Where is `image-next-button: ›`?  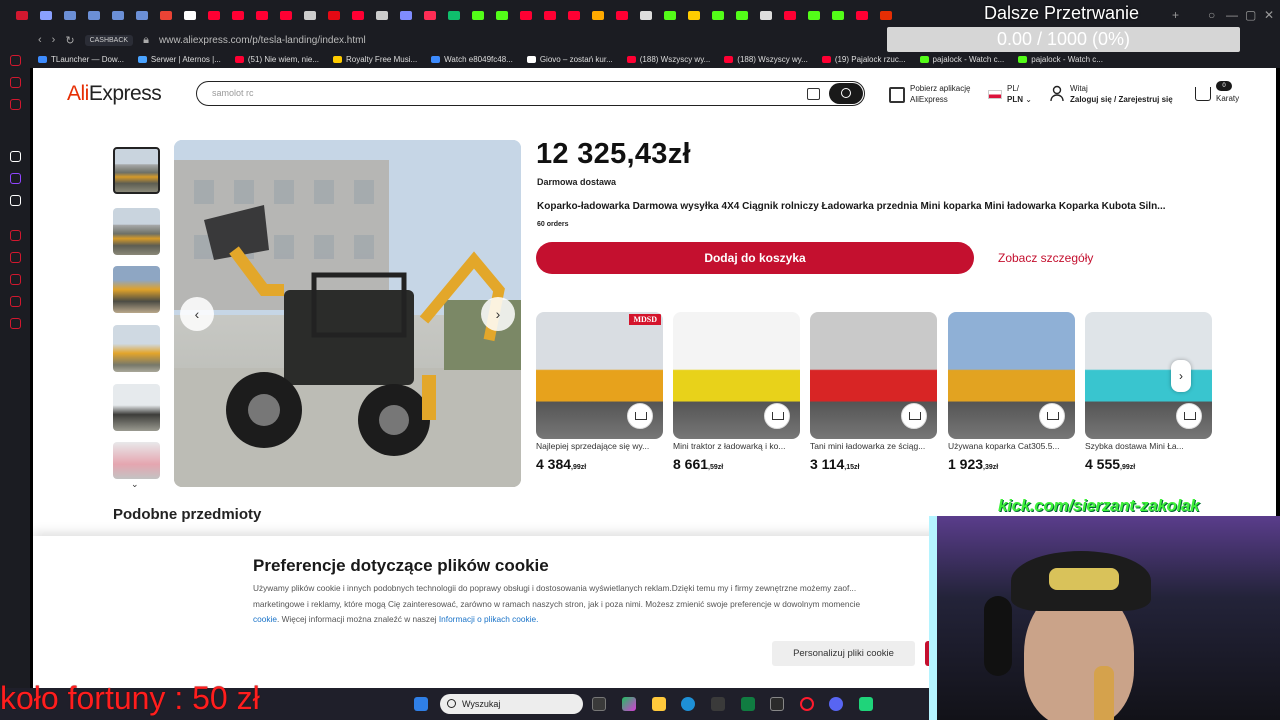
image-next-button: › is located at coordinates (498, 314).